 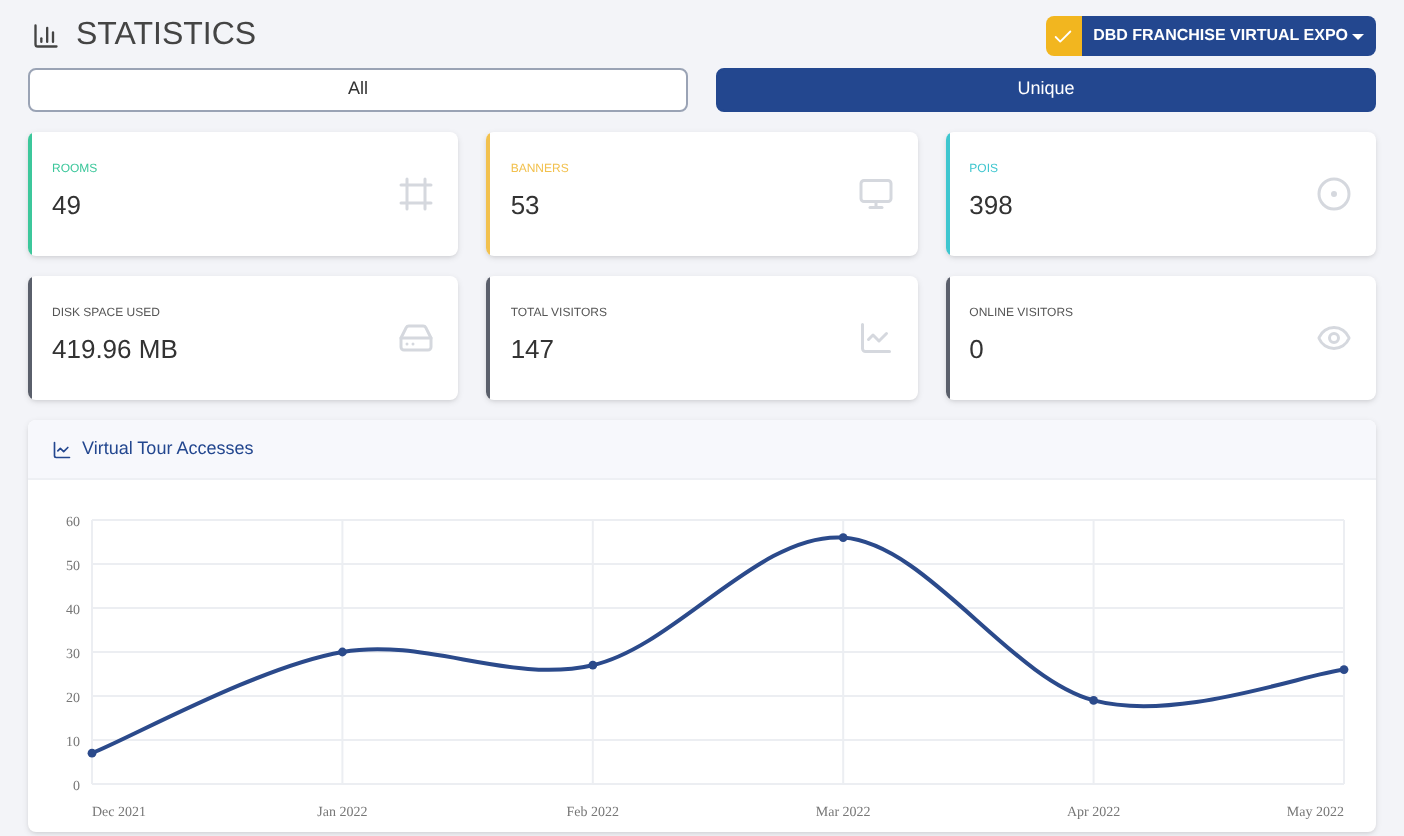 What do you see at coordinates (46, 36) in the screenshot?
I see `bar-chart-icon` at bounding box center [46, 36].